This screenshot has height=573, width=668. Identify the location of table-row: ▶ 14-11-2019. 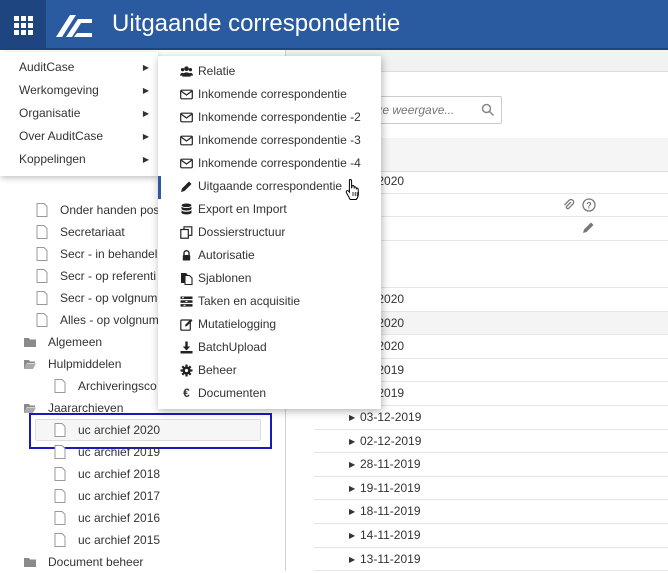
(491, 536).